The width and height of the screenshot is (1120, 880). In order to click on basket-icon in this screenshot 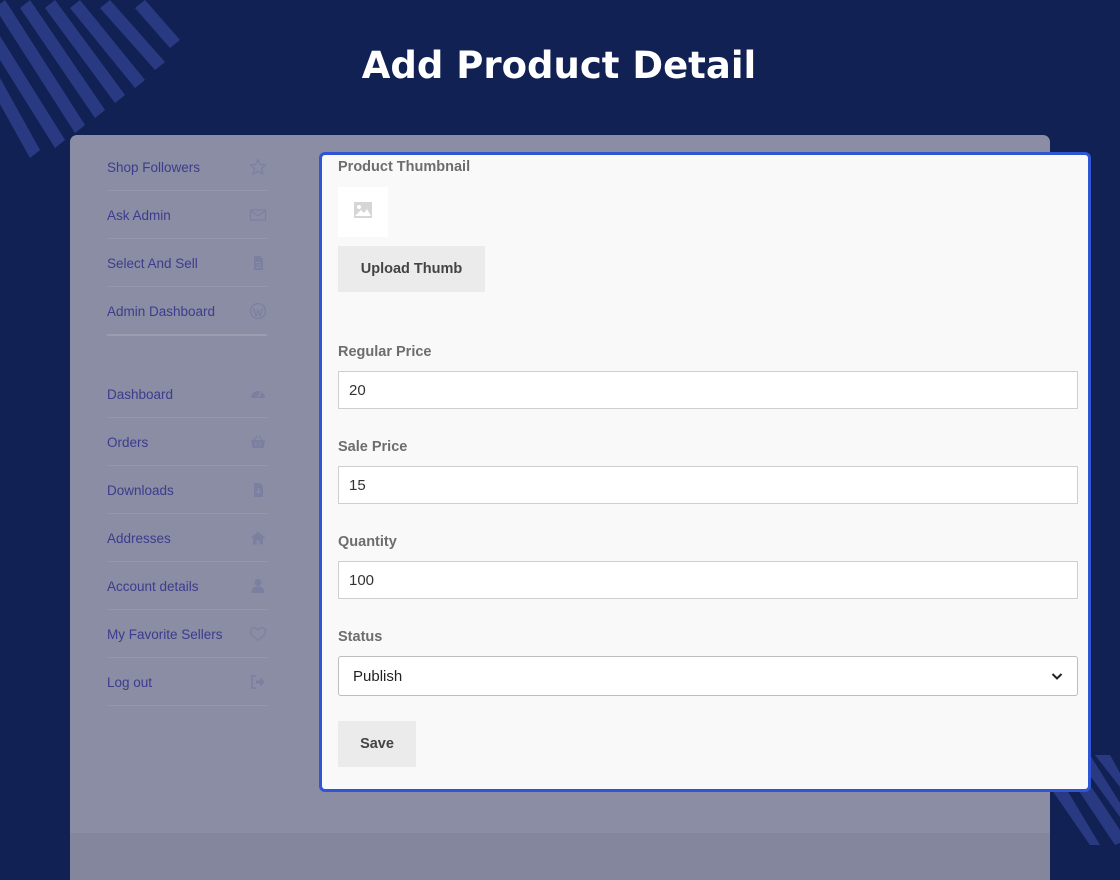, I will do `click(258, 442)`.